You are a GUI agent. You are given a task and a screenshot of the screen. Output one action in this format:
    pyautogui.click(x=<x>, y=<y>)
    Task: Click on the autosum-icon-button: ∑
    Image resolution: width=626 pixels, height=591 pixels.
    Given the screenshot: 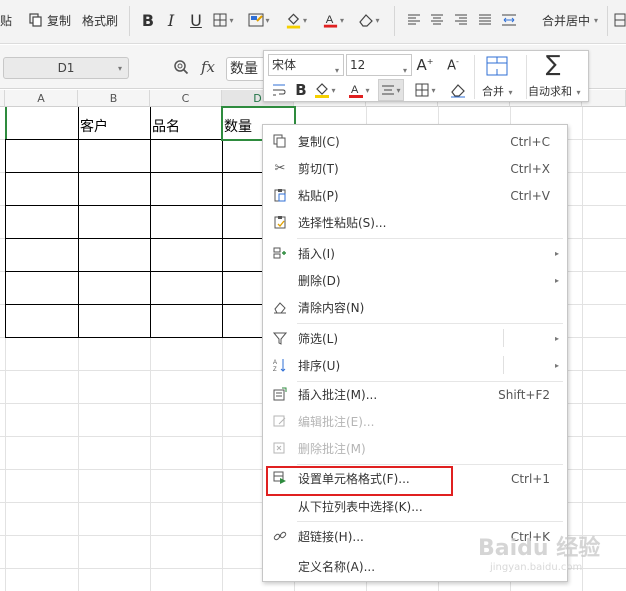 What is the action you would take?
    pyautogui.click(x=553, y=64)
    